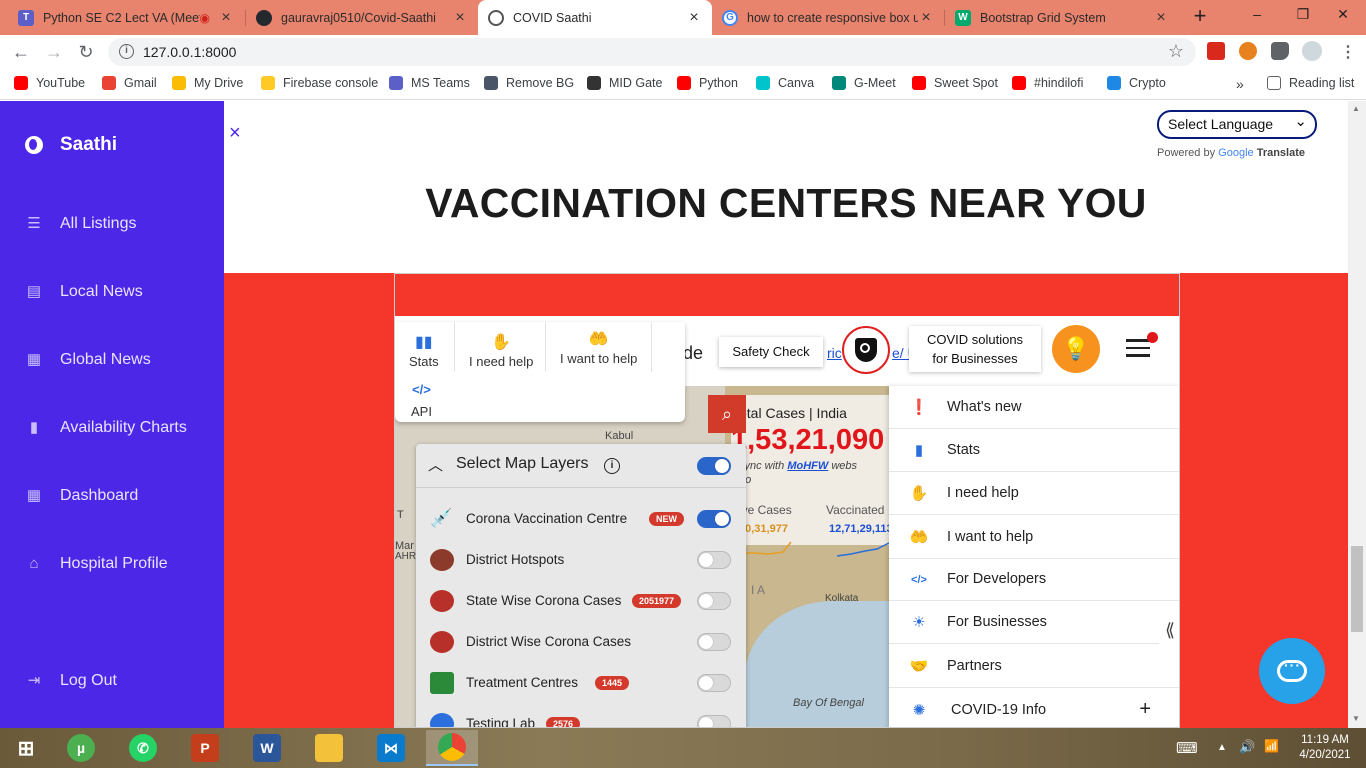  Describe the element at coordinates (429, 83) in the screenshot. I see `bookmark-ms-teams: MS Teams` at that location.